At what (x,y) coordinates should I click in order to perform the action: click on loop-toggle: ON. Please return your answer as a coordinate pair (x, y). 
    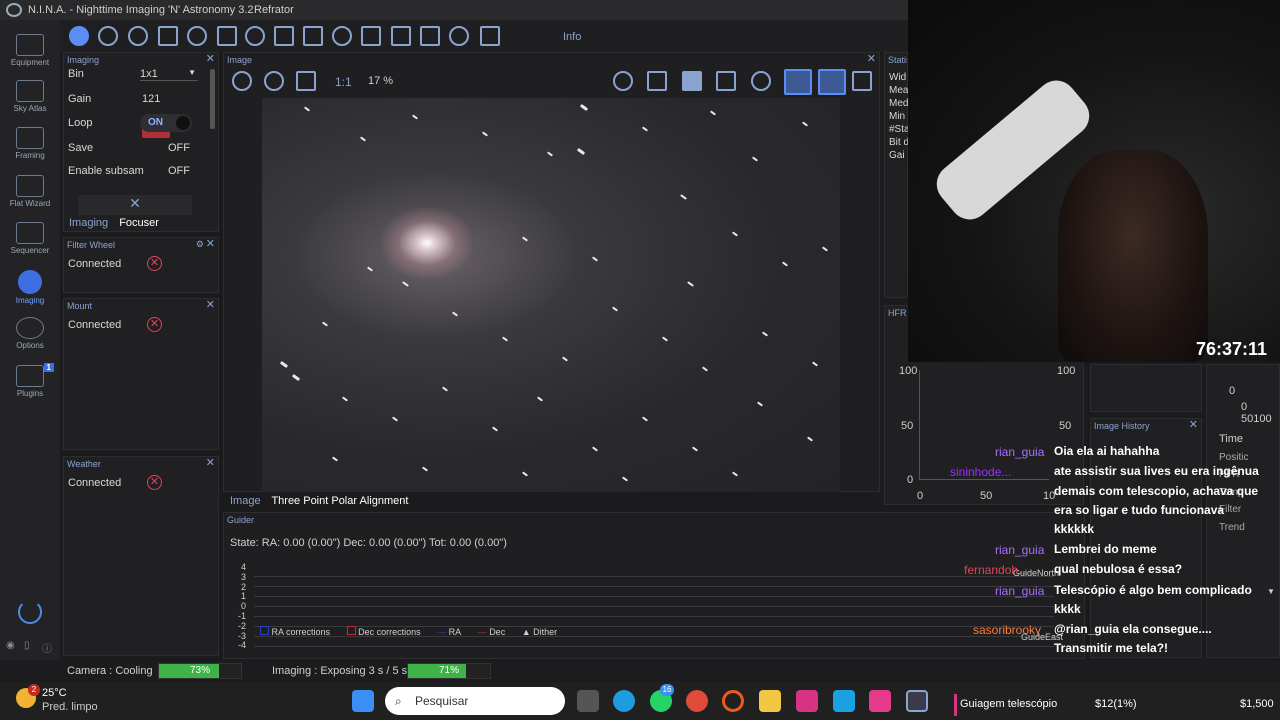
    Looking at the image, I should click on (166, 123).